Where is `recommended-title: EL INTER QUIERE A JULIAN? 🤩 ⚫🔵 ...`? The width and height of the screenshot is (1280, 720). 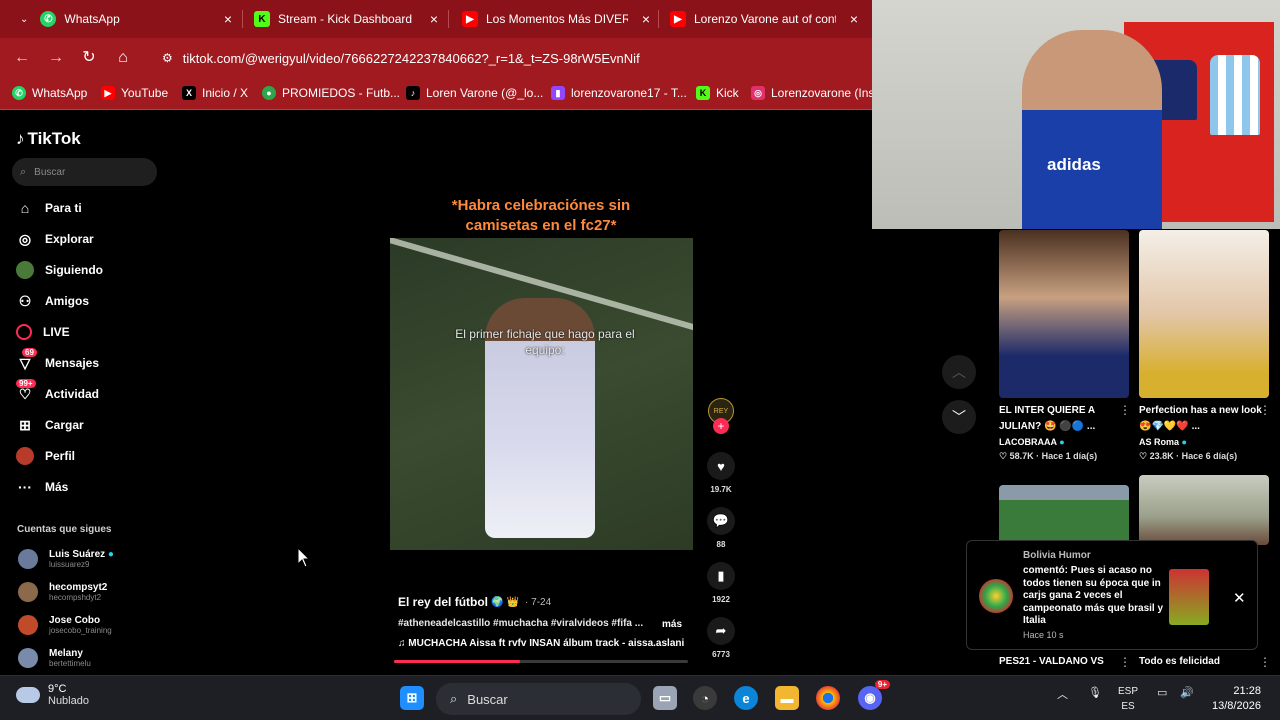 recommended-title: EL INTER QUIERE A JULIAN? 🤩 ⚫🔵 ... is located at coordinates (1064, 419).